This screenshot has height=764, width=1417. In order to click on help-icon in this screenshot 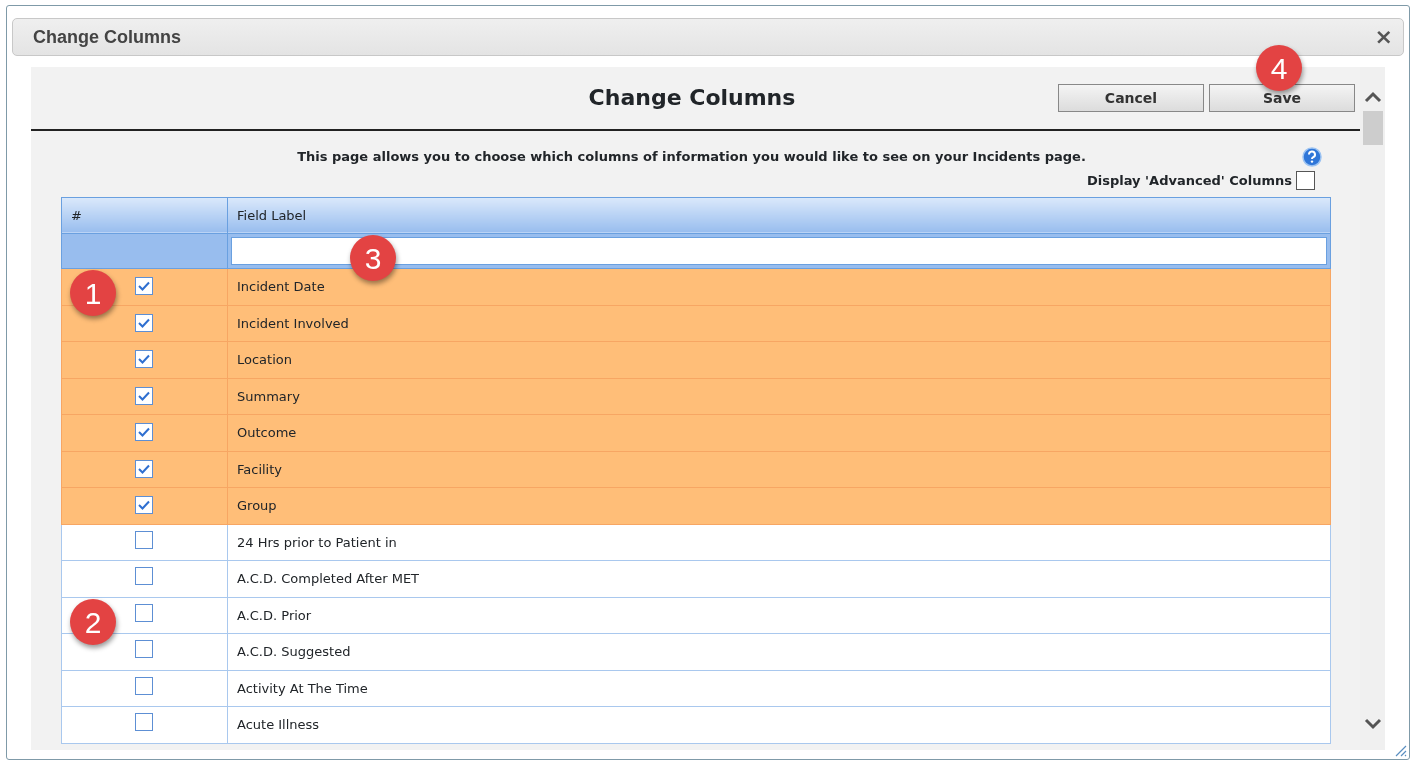, I will do `click(1312, 157)`.